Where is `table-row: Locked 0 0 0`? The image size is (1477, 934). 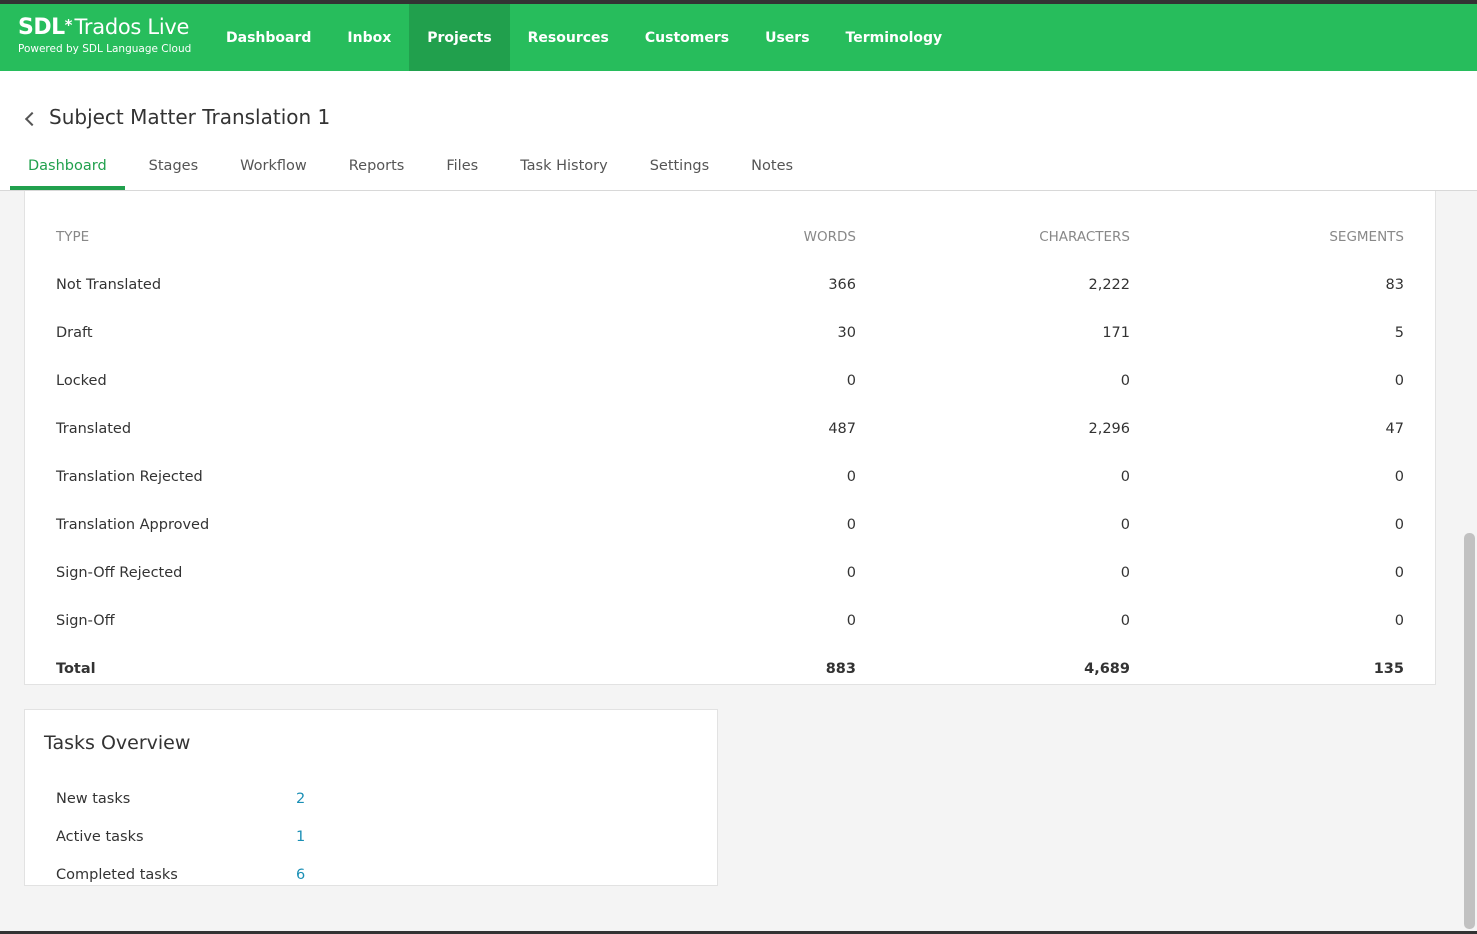 table-row: Locked 0 0 0 is located at coordinates (731, 381).